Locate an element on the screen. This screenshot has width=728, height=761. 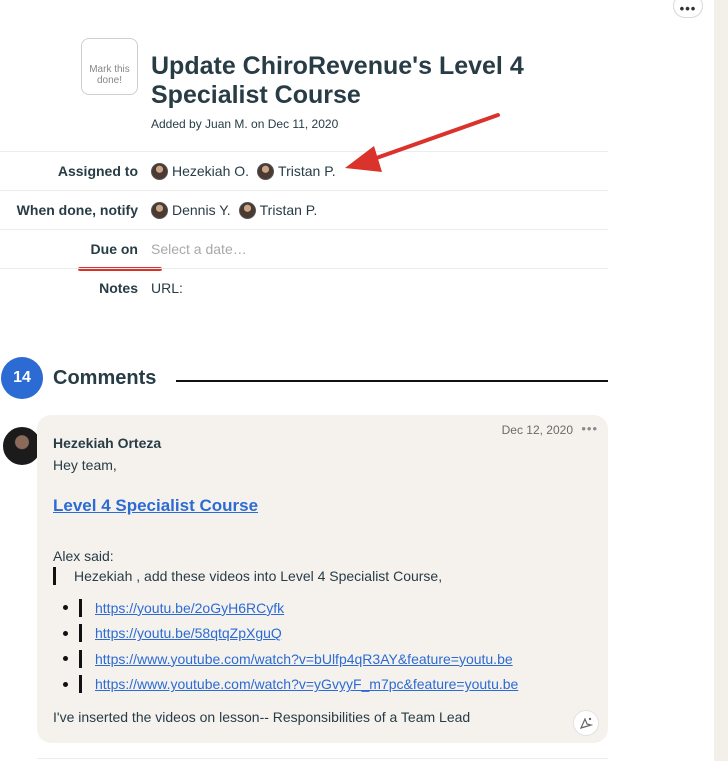
assignee-name: Hezekiah O. is located at coordinates (211, 171).